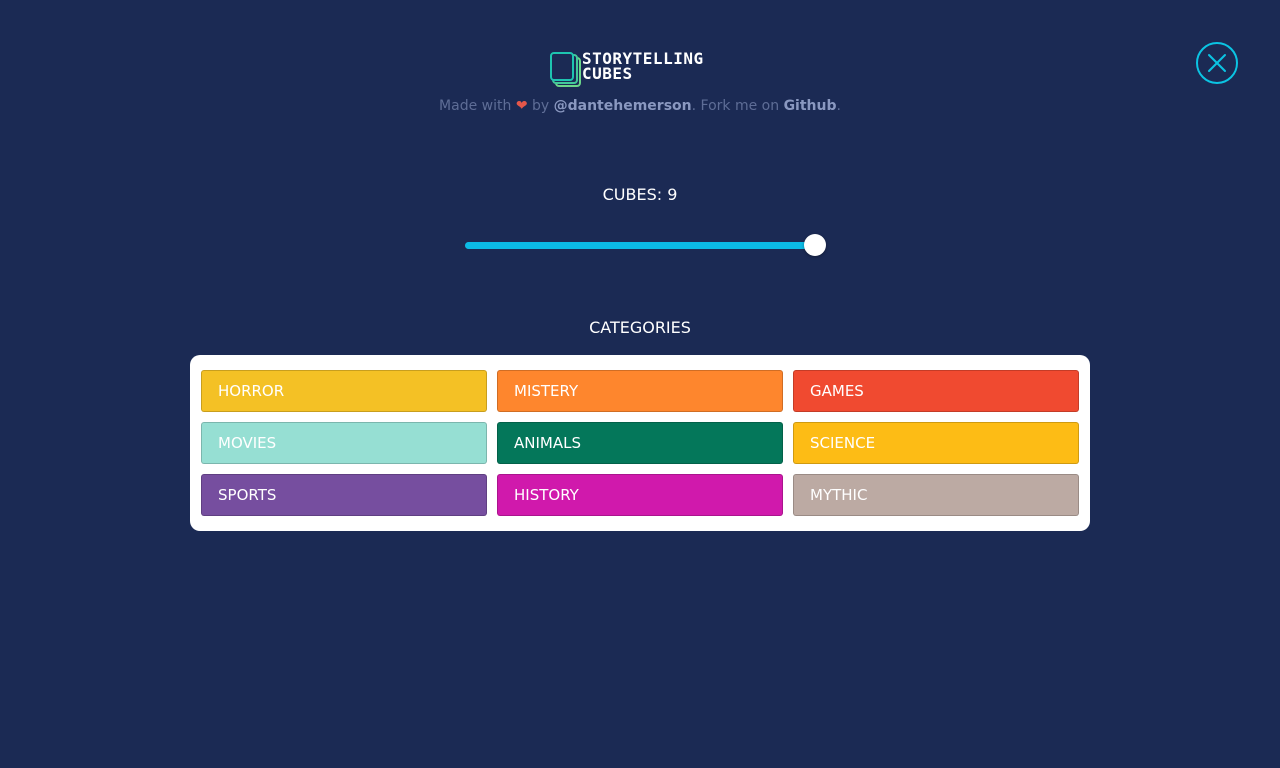 This screenshot has height=768, width=1280. I want to click on heart-icon: ❤, so click(521, 106).